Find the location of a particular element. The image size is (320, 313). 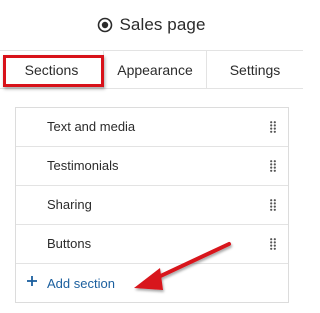

plus-icon is located at coordinates (32, 281).